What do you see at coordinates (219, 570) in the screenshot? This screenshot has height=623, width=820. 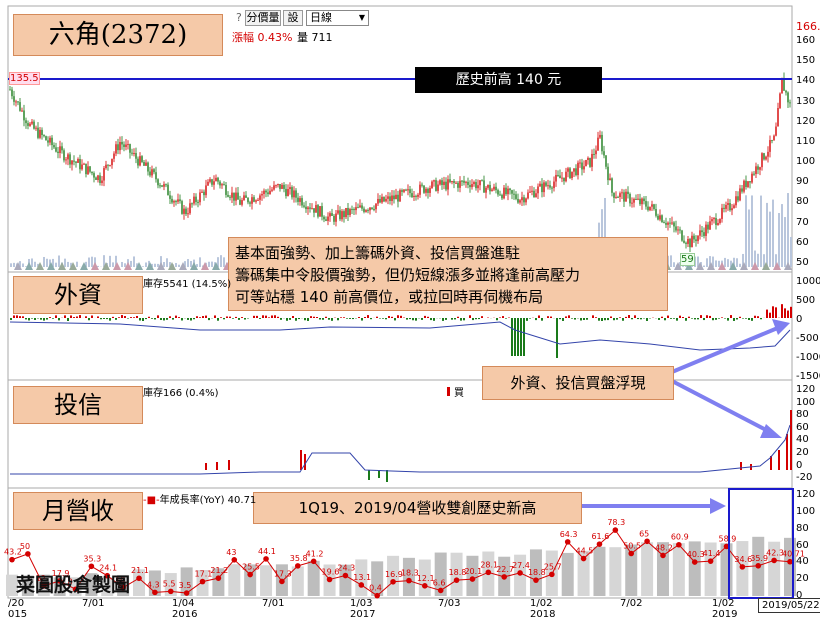 I see `yoy-data-label: 21.2` at bounding box center [219, 570].